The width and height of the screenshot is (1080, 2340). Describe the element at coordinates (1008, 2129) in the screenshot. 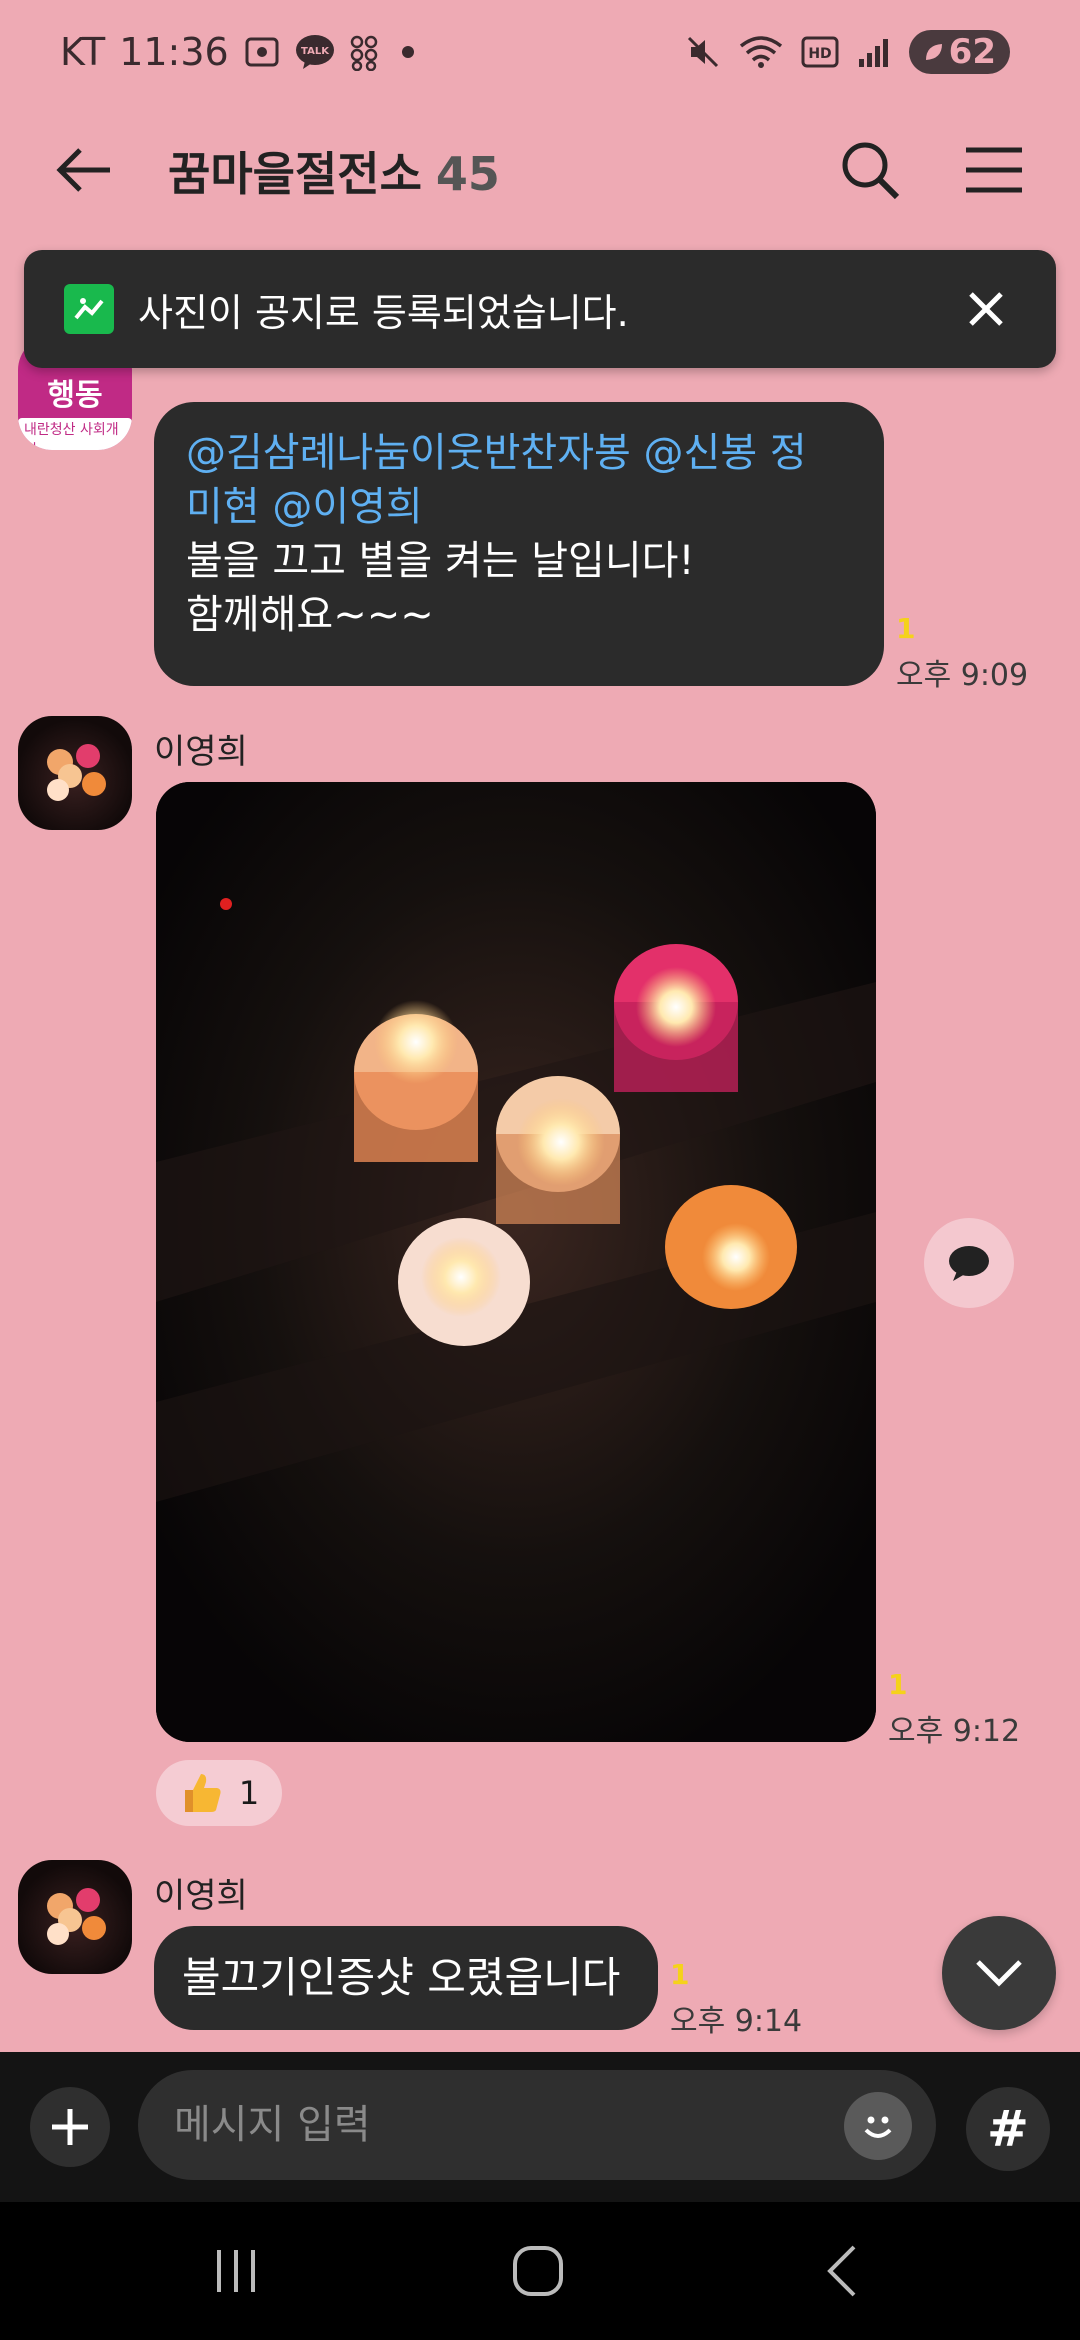

I see `hashtag-button: #` at that location.